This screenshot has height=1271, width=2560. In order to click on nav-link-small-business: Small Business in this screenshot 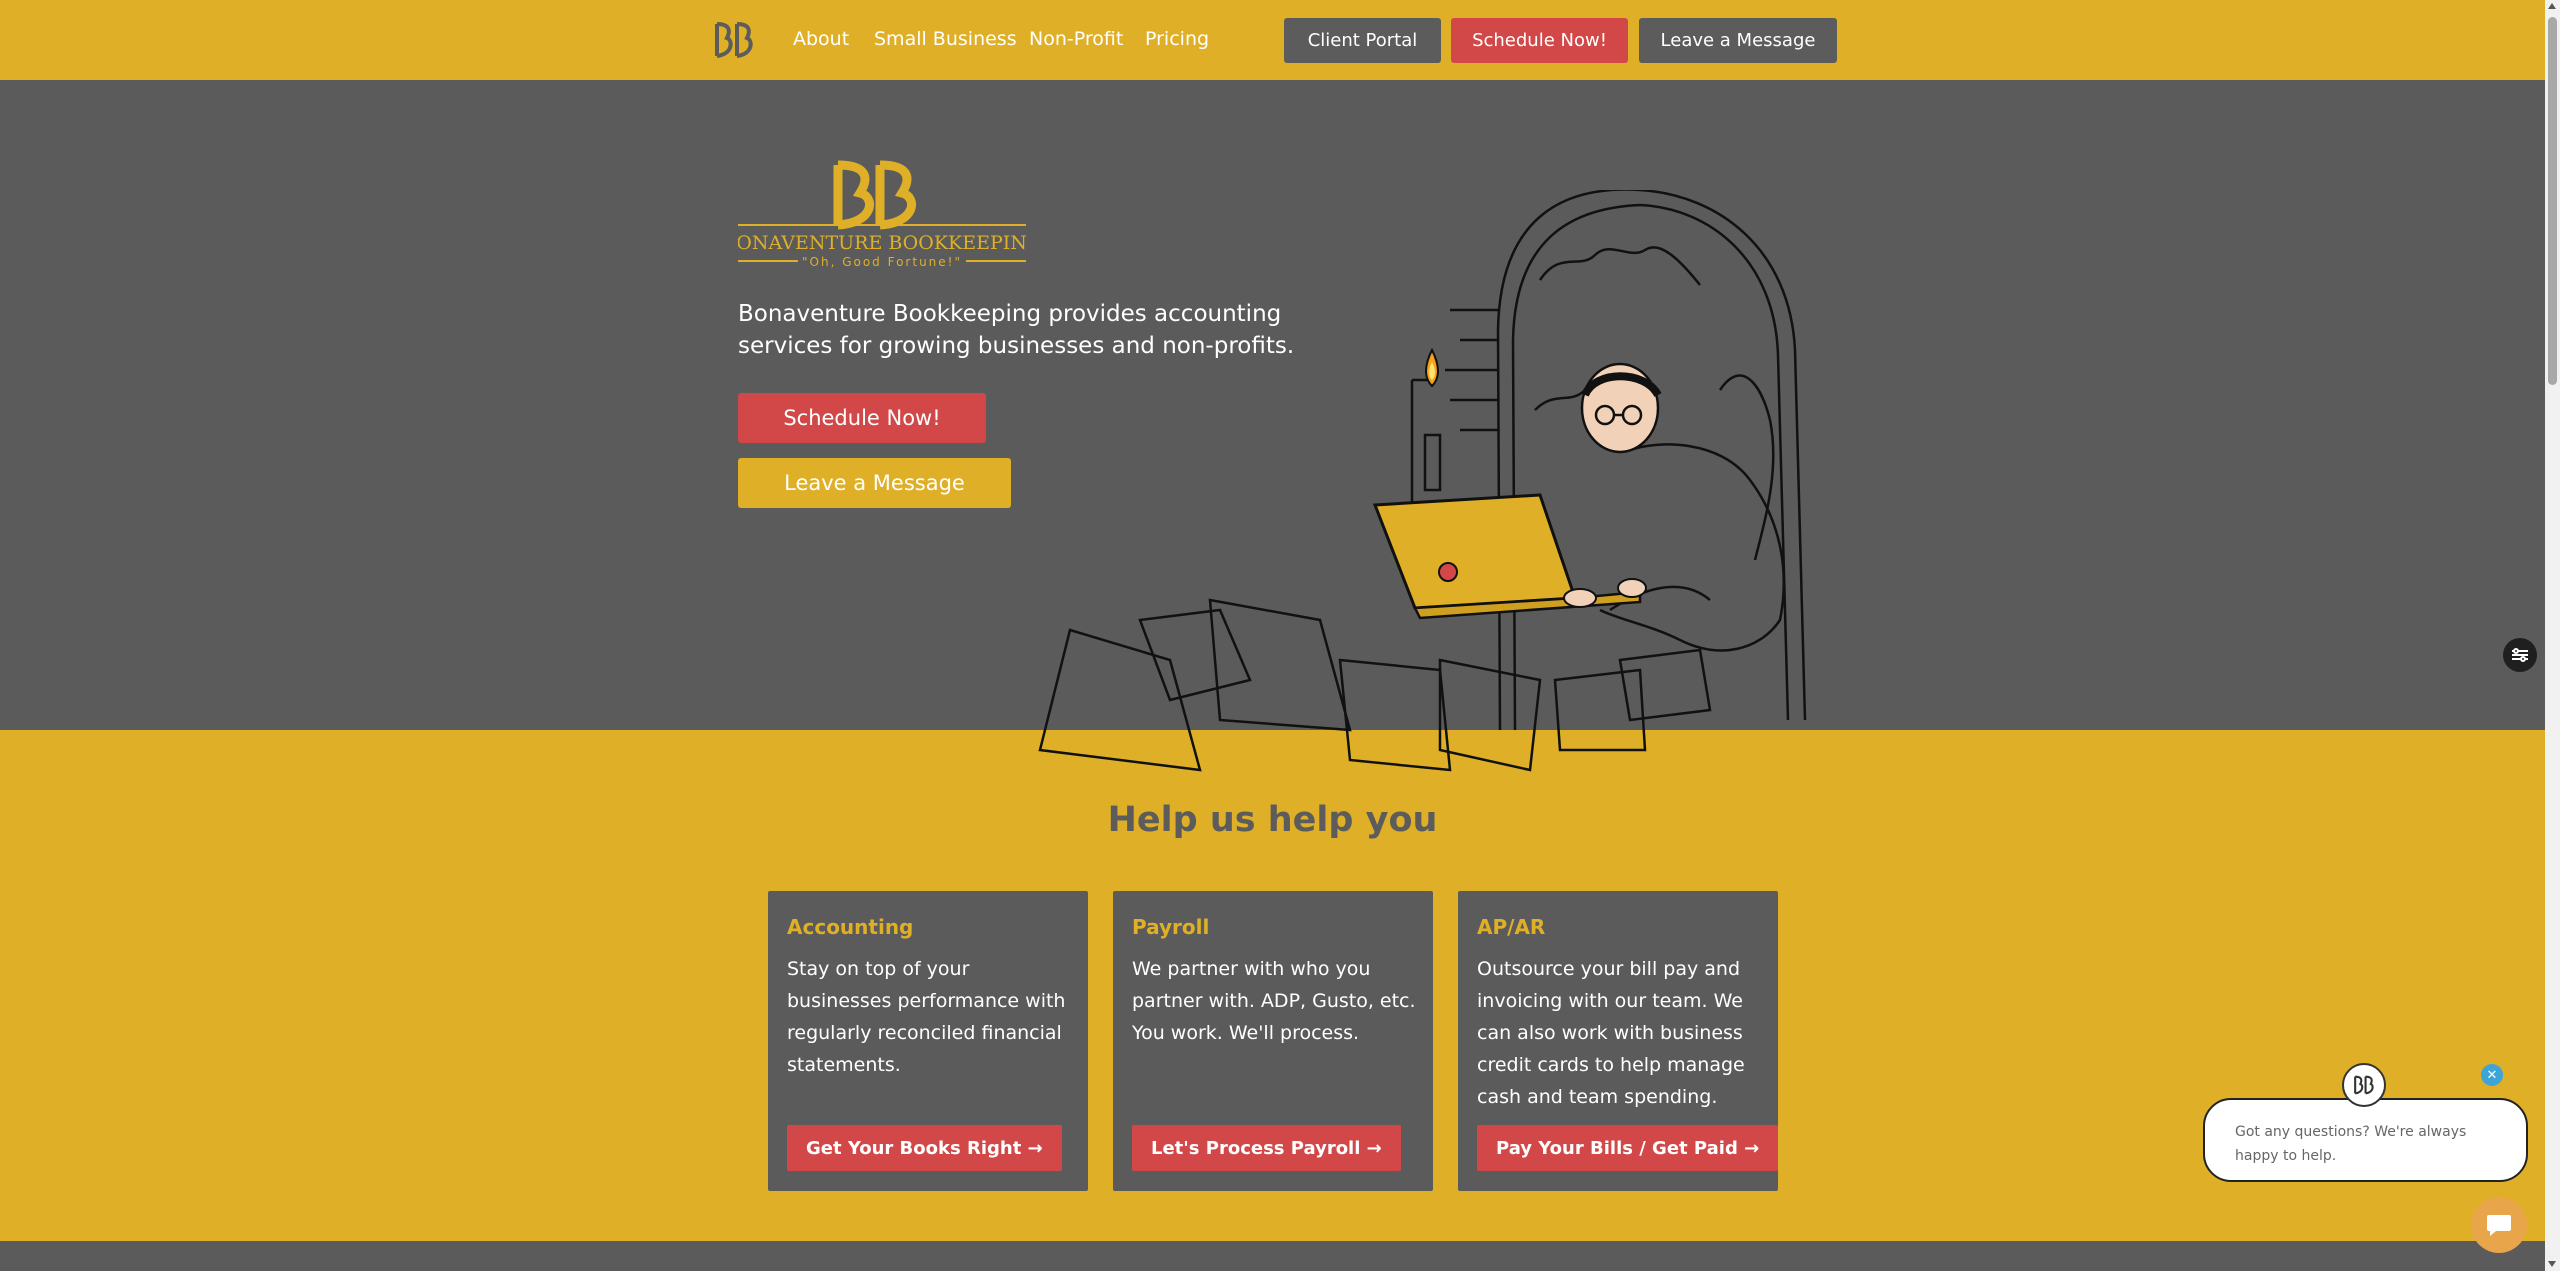, I will do `click(945, 39)`.